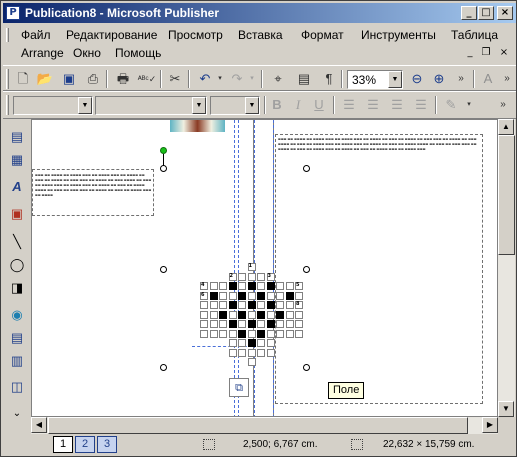  I want to click on cut-icon: ✂, so click(175, 79).